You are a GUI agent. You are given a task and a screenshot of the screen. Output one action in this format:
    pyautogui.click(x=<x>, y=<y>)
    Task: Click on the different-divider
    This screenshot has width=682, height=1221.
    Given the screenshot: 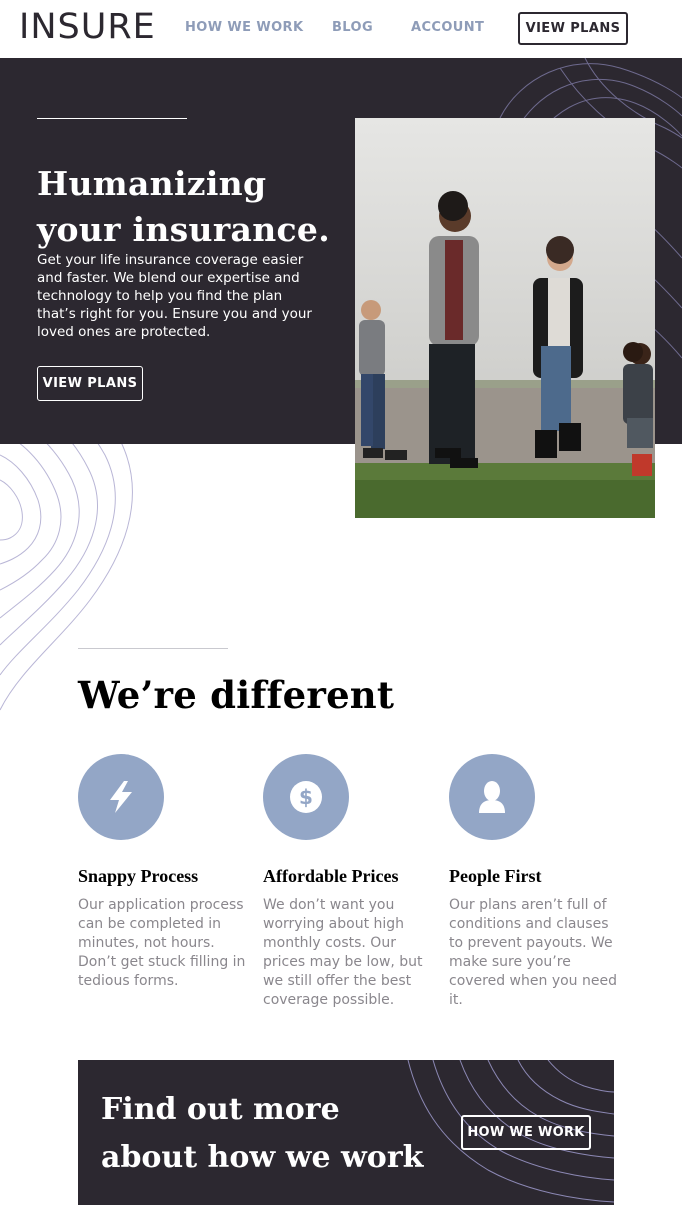 What is the action you would take?
    pyautogui.click(x=153, y=648)
    